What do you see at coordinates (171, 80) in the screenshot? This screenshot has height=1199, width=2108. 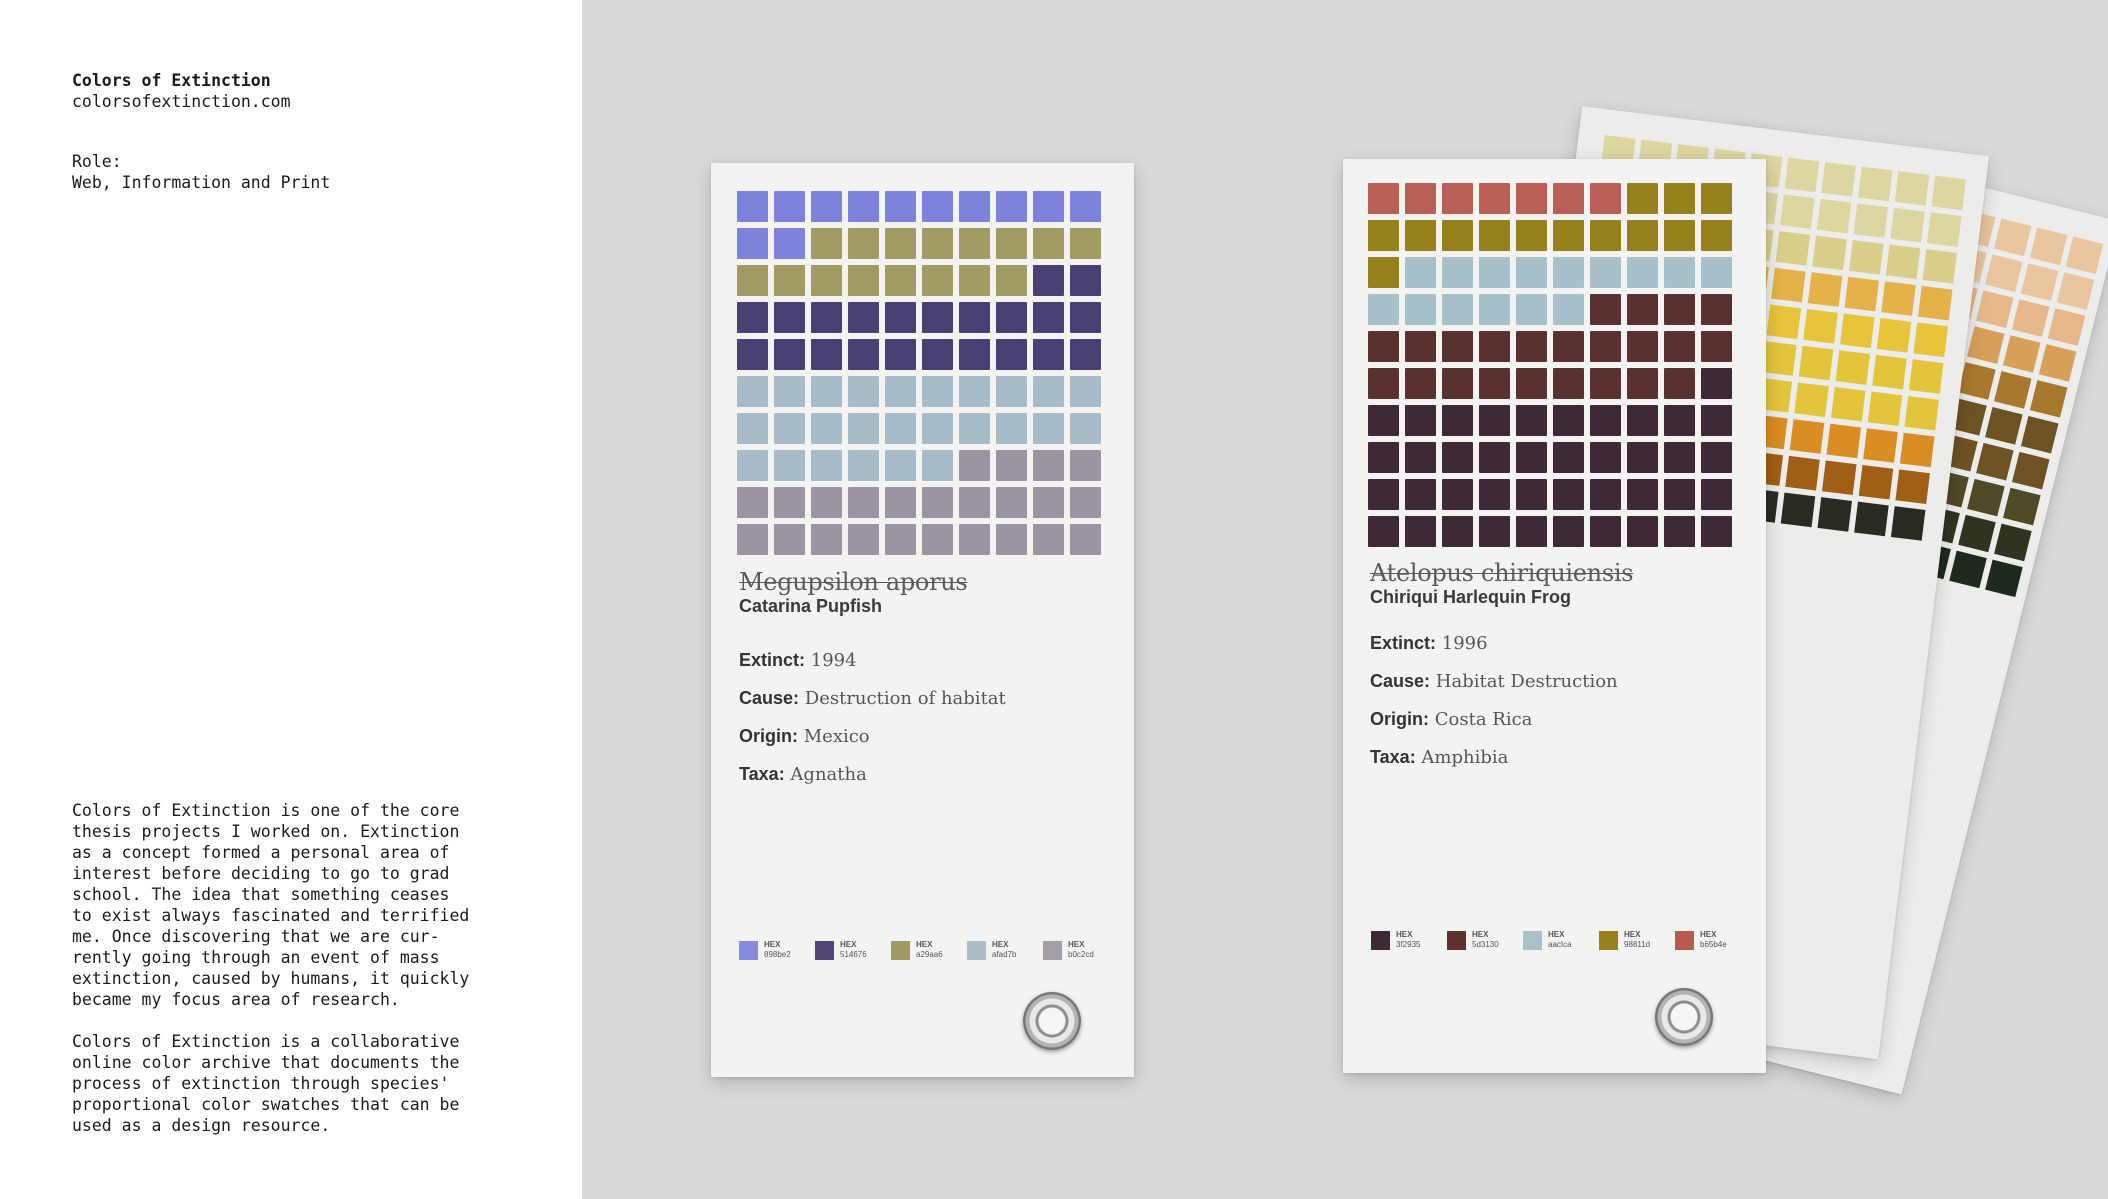 I see `project-title: Colors of Extinction` at bounding box center [171, 80].